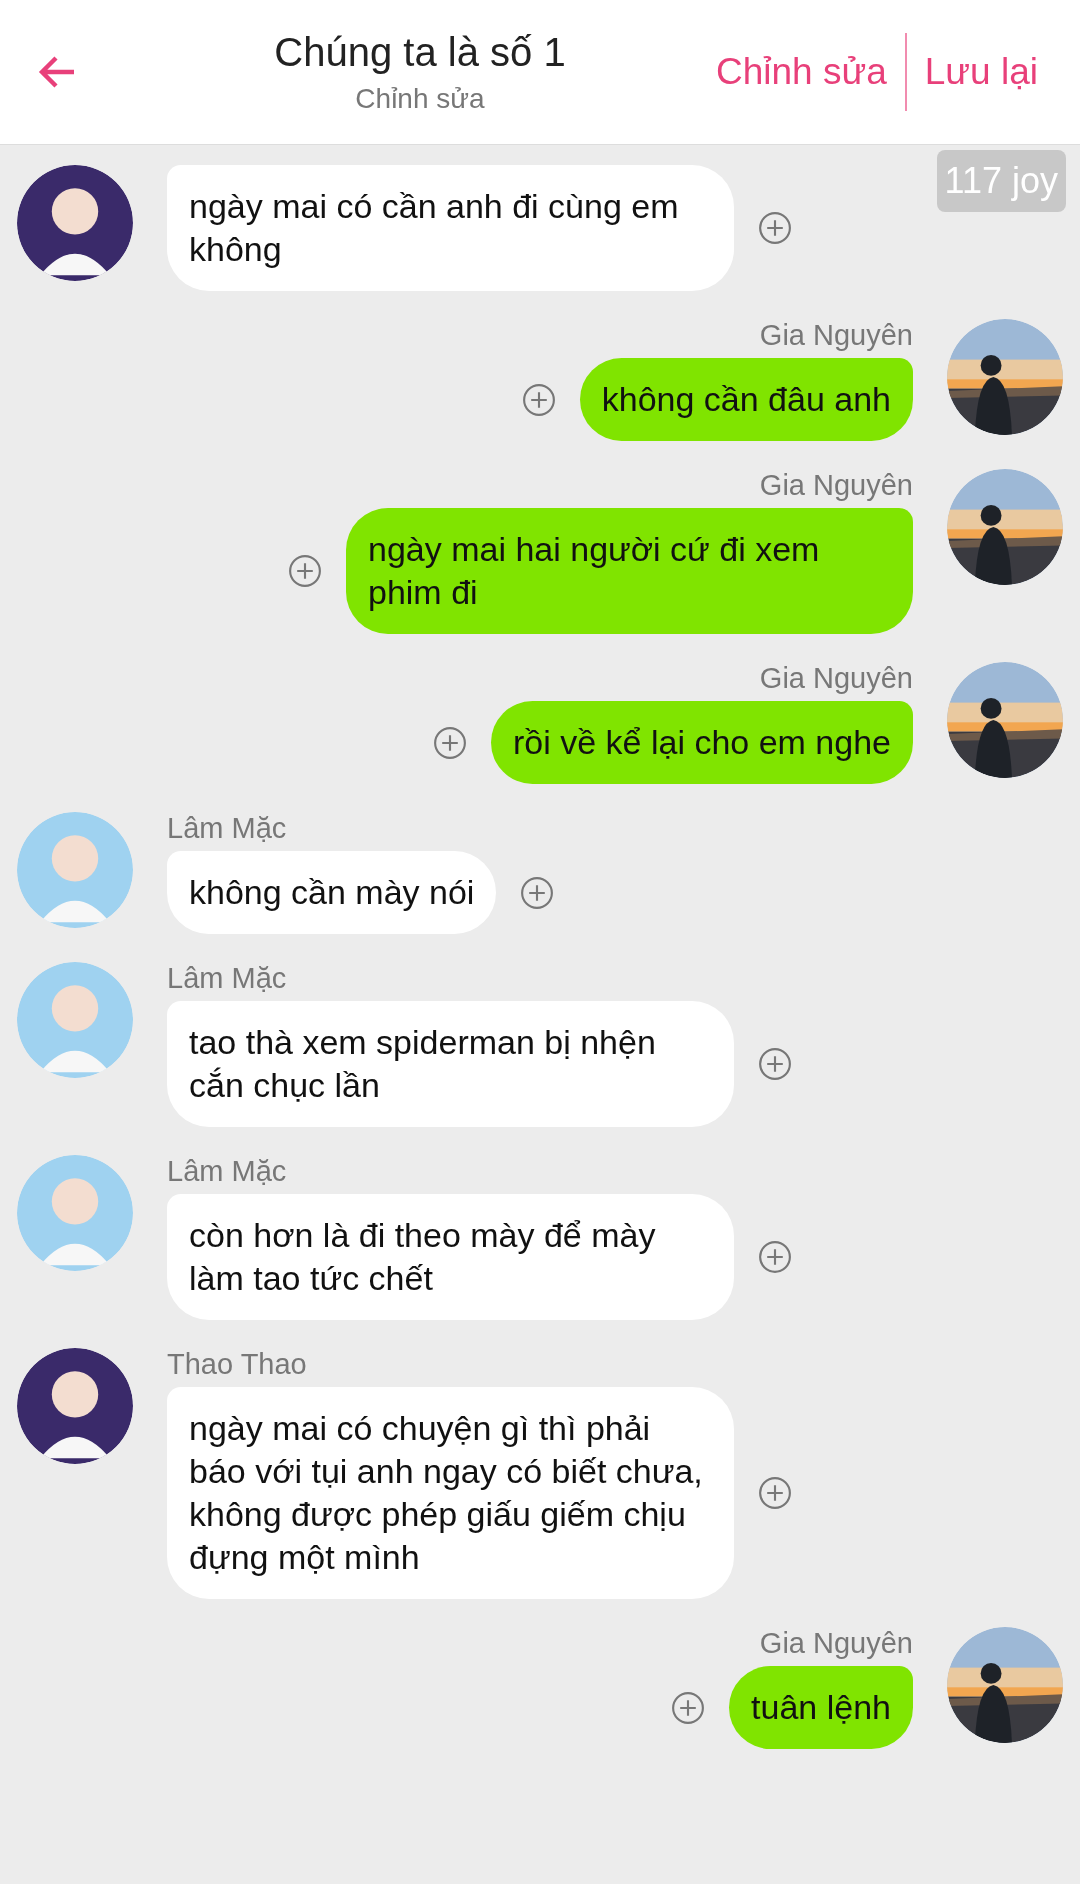  I want to click on message-bubble: tao thà xem spiderman bị nhện cắn chục lần, so click(450, 1064).